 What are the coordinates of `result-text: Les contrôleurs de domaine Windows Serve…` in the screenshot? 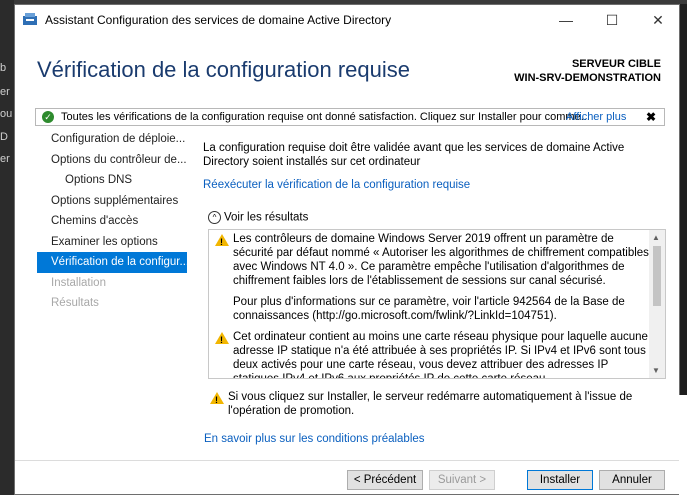 It's located at (441, 260).